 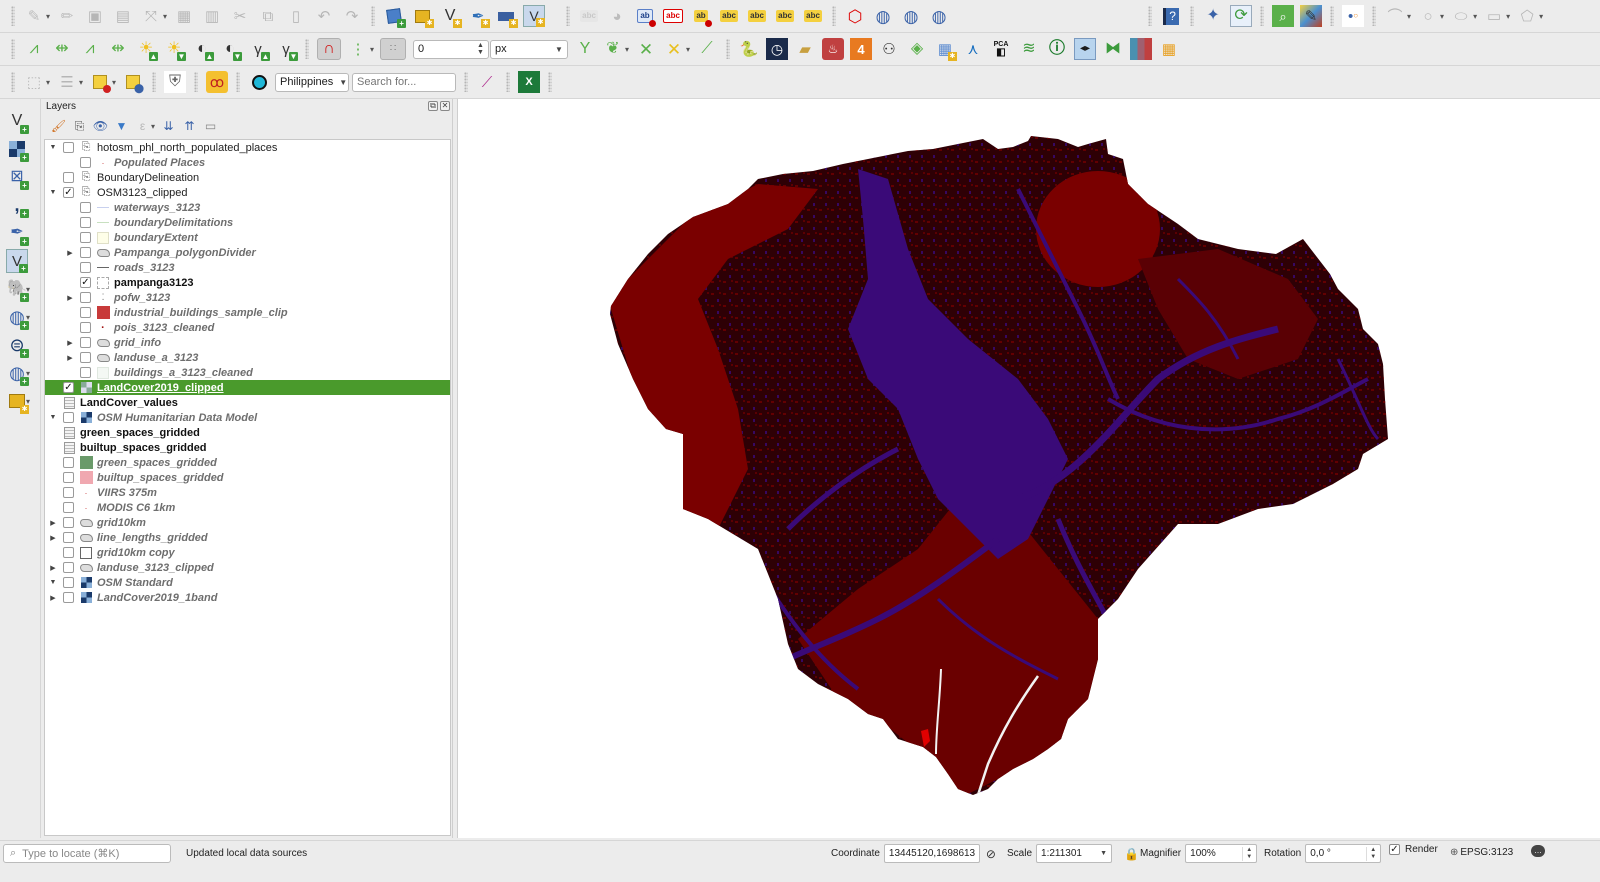 What do you see at coordinates (507, 16) in the screenshot?
I see `new-virtual-layer-icon: ✱` at bounding box center [507, 16].